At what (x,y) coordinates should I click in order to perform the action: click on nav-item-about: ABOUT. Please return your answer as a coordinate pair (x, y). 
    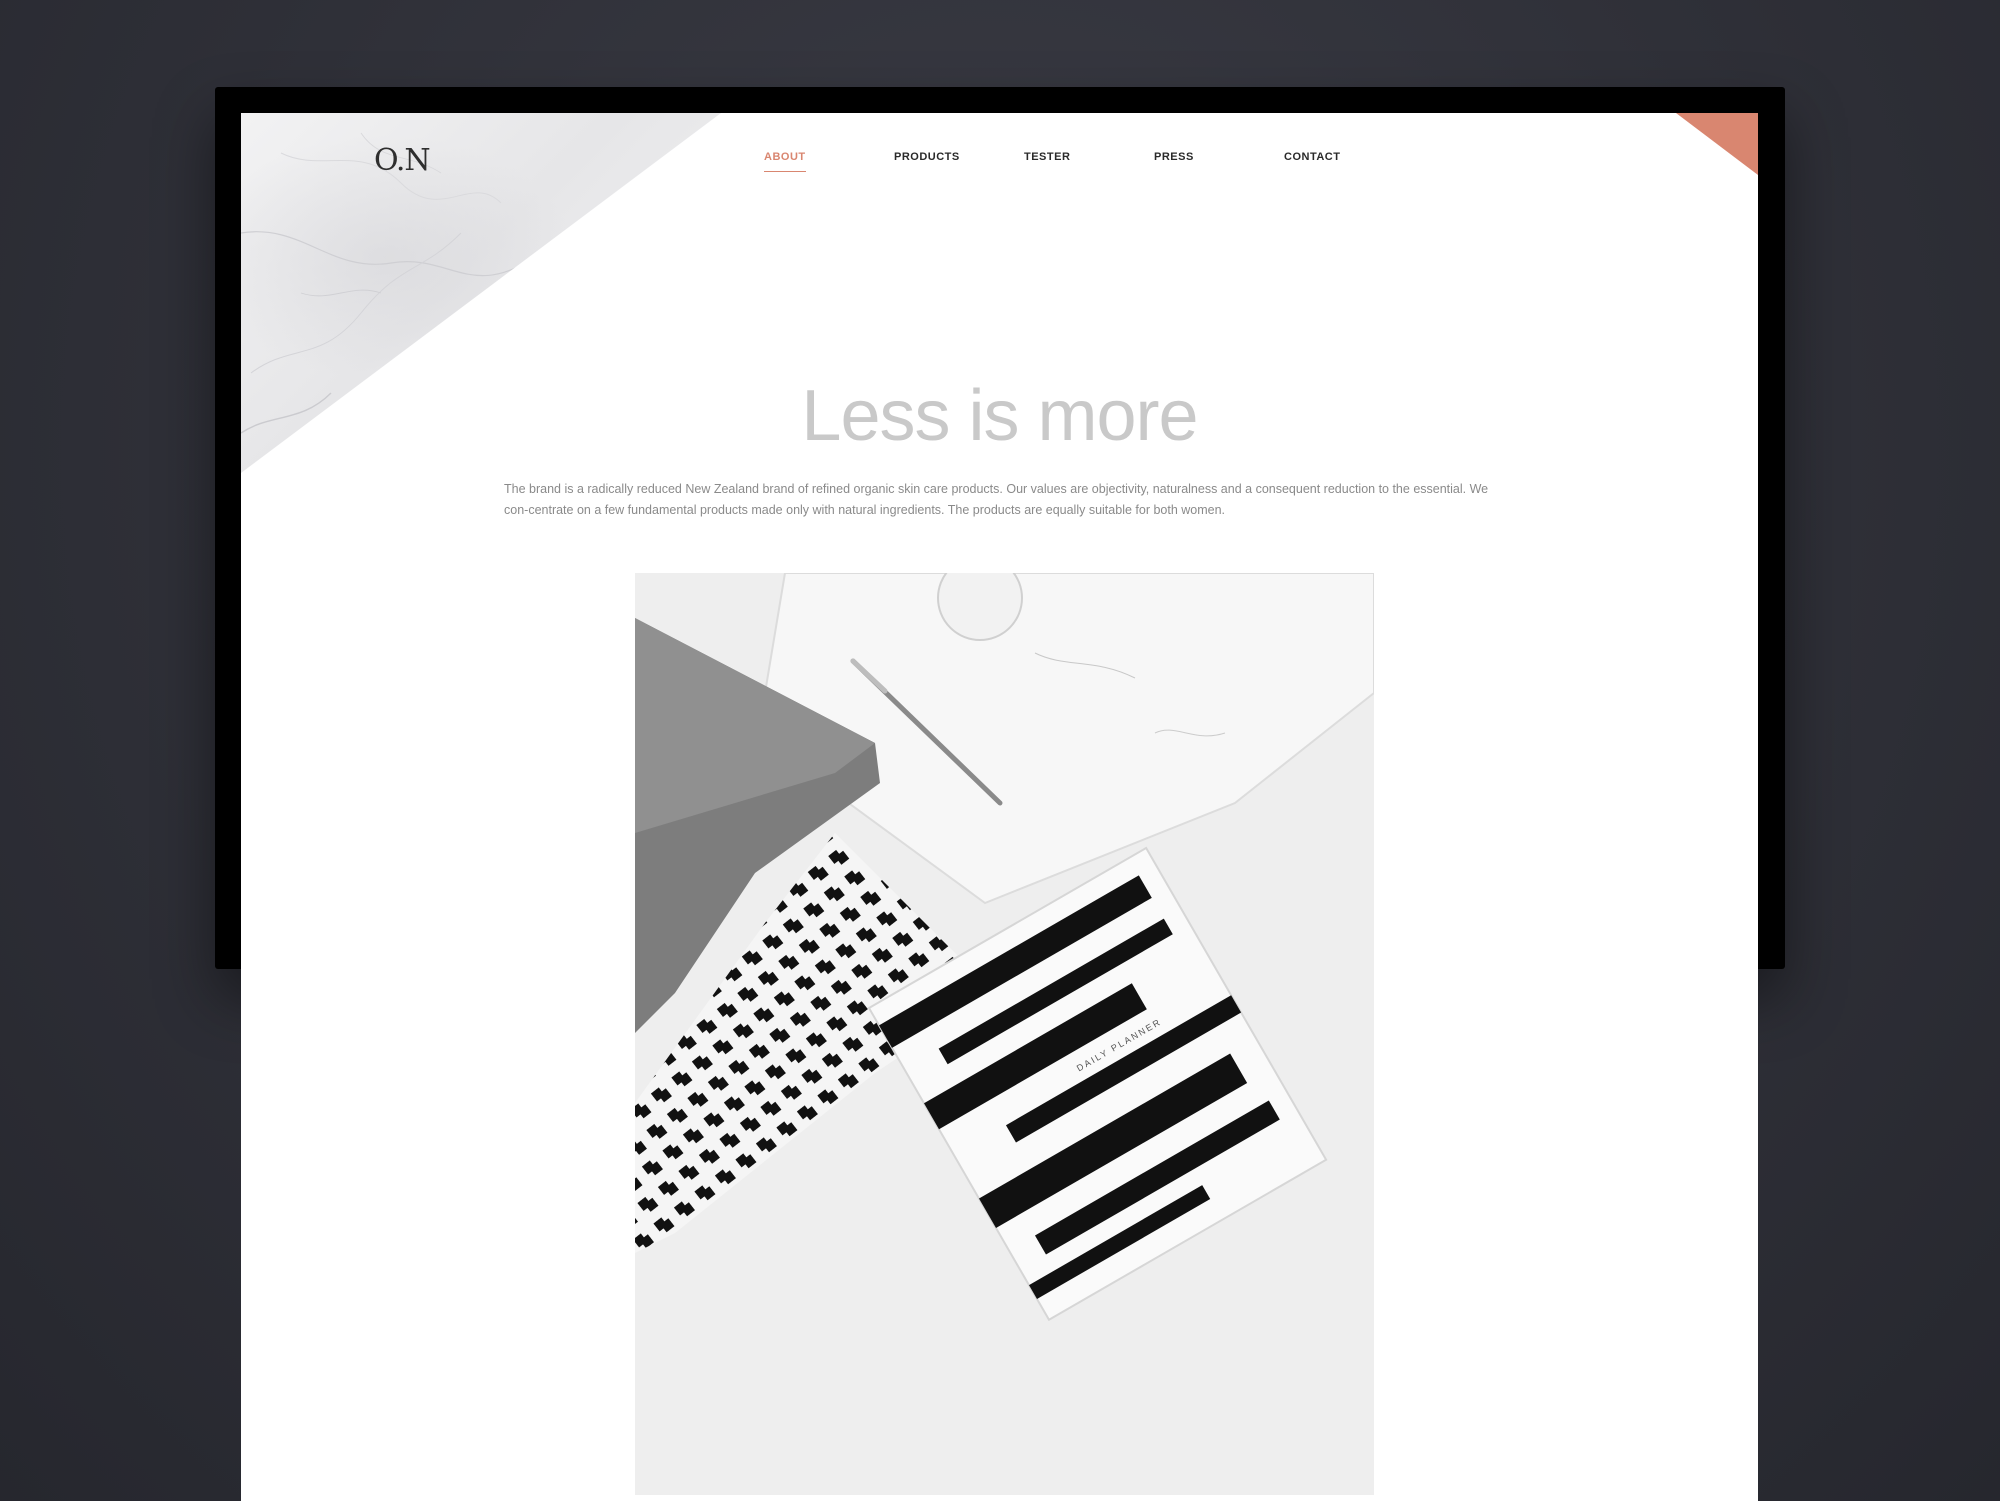
    Looking at the image, I should click on (785, 161).